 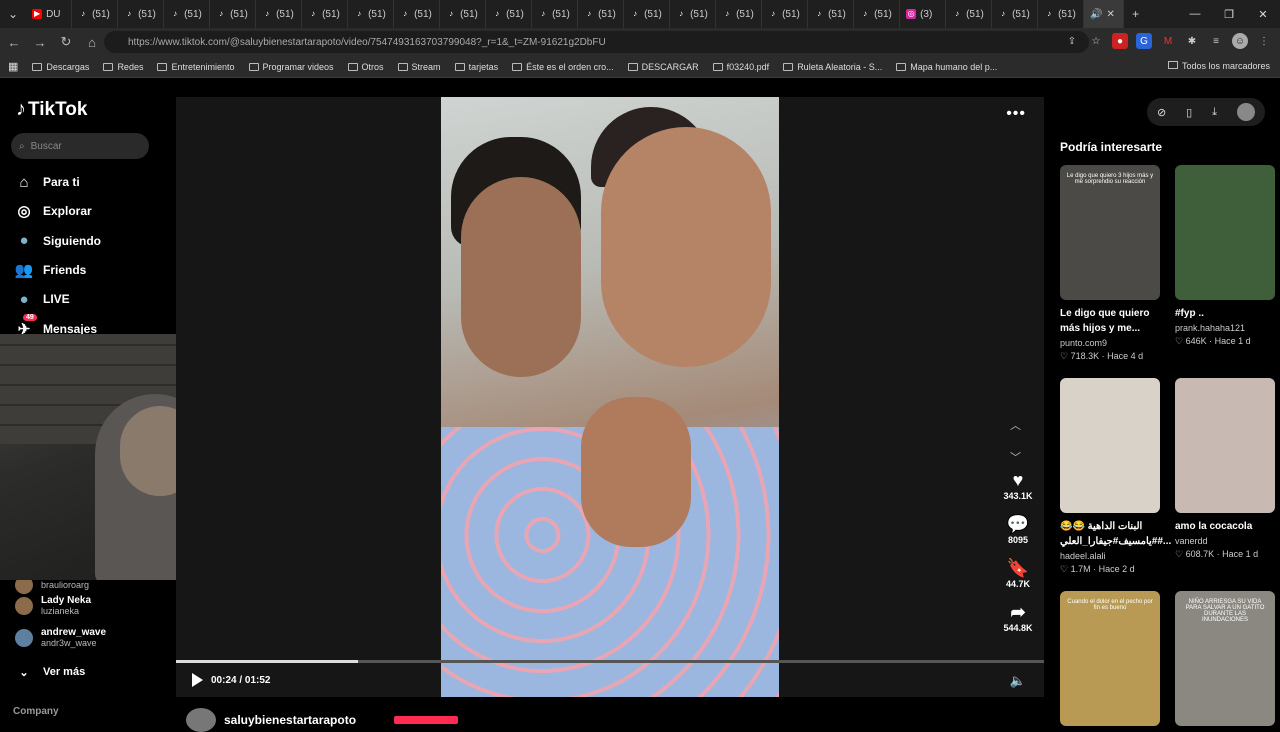 I want to click on new-tab-icon: +, so click(x=1135, y=14).